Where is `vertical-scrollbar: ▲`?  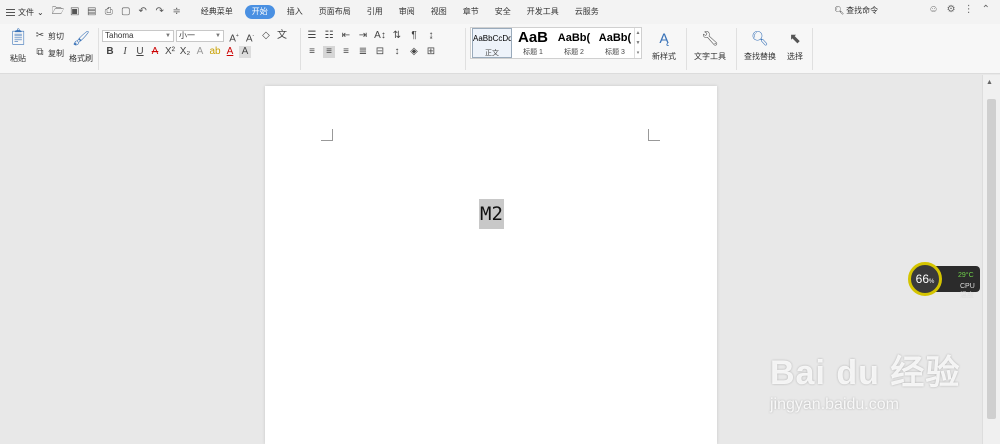 vertical-scrollbar: ▲ is located at coordinates (991, 259).